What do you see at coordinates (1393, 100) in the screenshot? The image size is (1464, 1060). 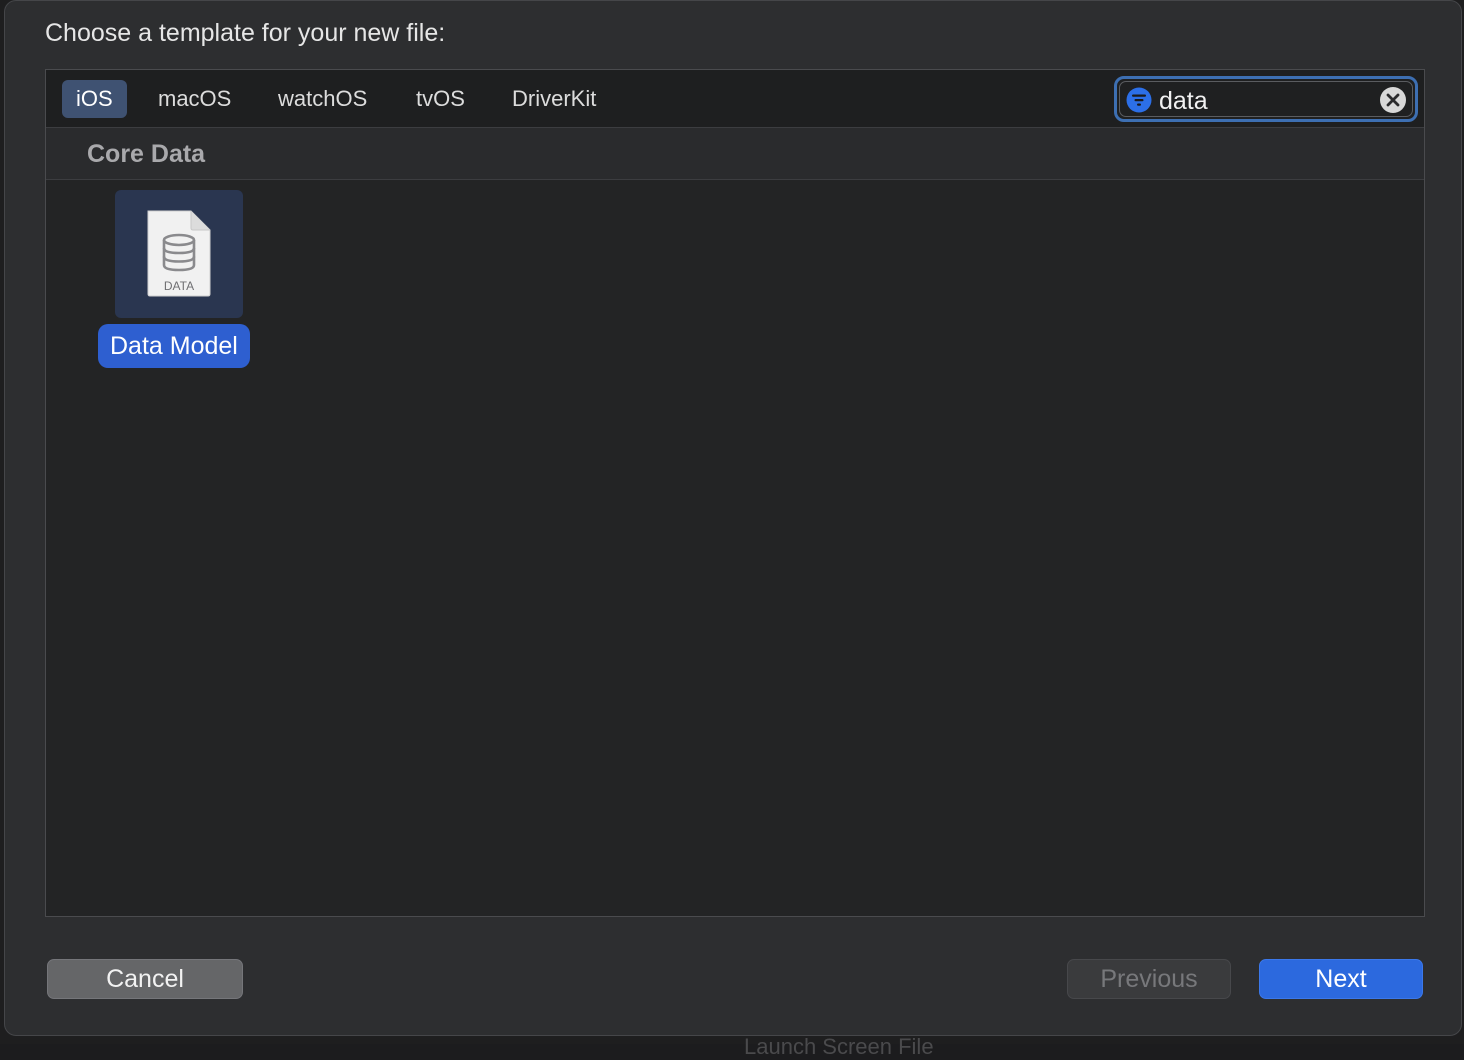 I see `clear-icon` at bounding box center [1393, 100].